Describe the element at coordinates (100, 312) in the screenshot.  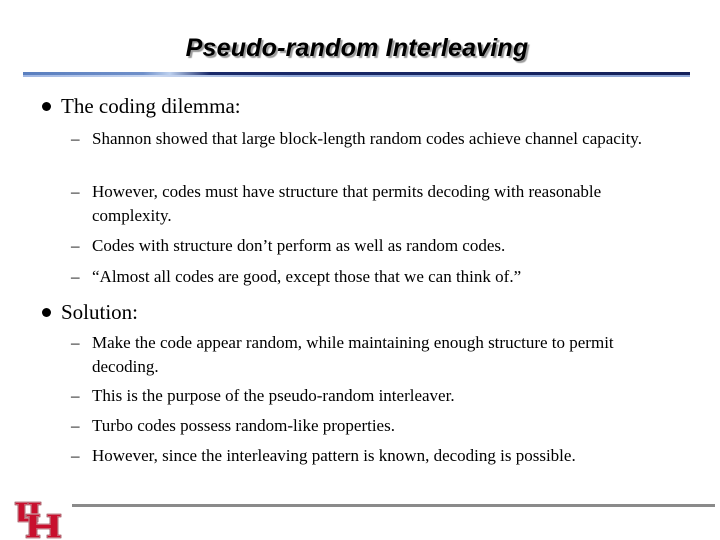
I see `bullet-text: Solution:` at that location.